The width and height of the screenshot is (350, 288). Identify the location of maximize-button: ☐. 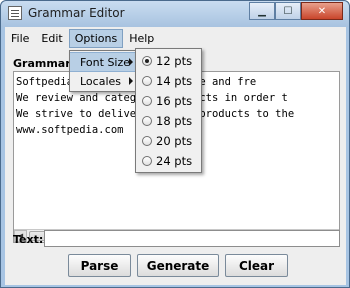
(288, 11).